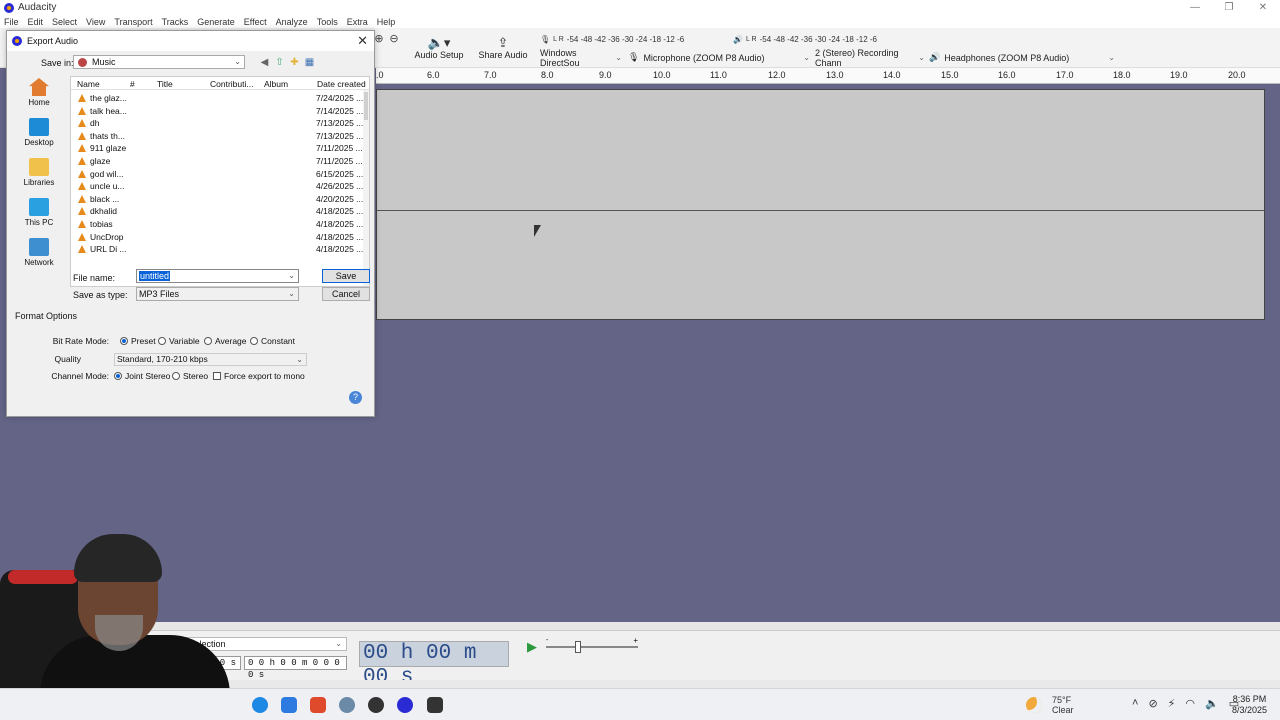 The height and width of the screenshot is (720, 1280). Describe the element at coordinates (612, 39) in the screenshot. I see `record-meter: 🎙 L R -54 -48 -42 -36 -30 -24 -18 -12 -6` at that location.